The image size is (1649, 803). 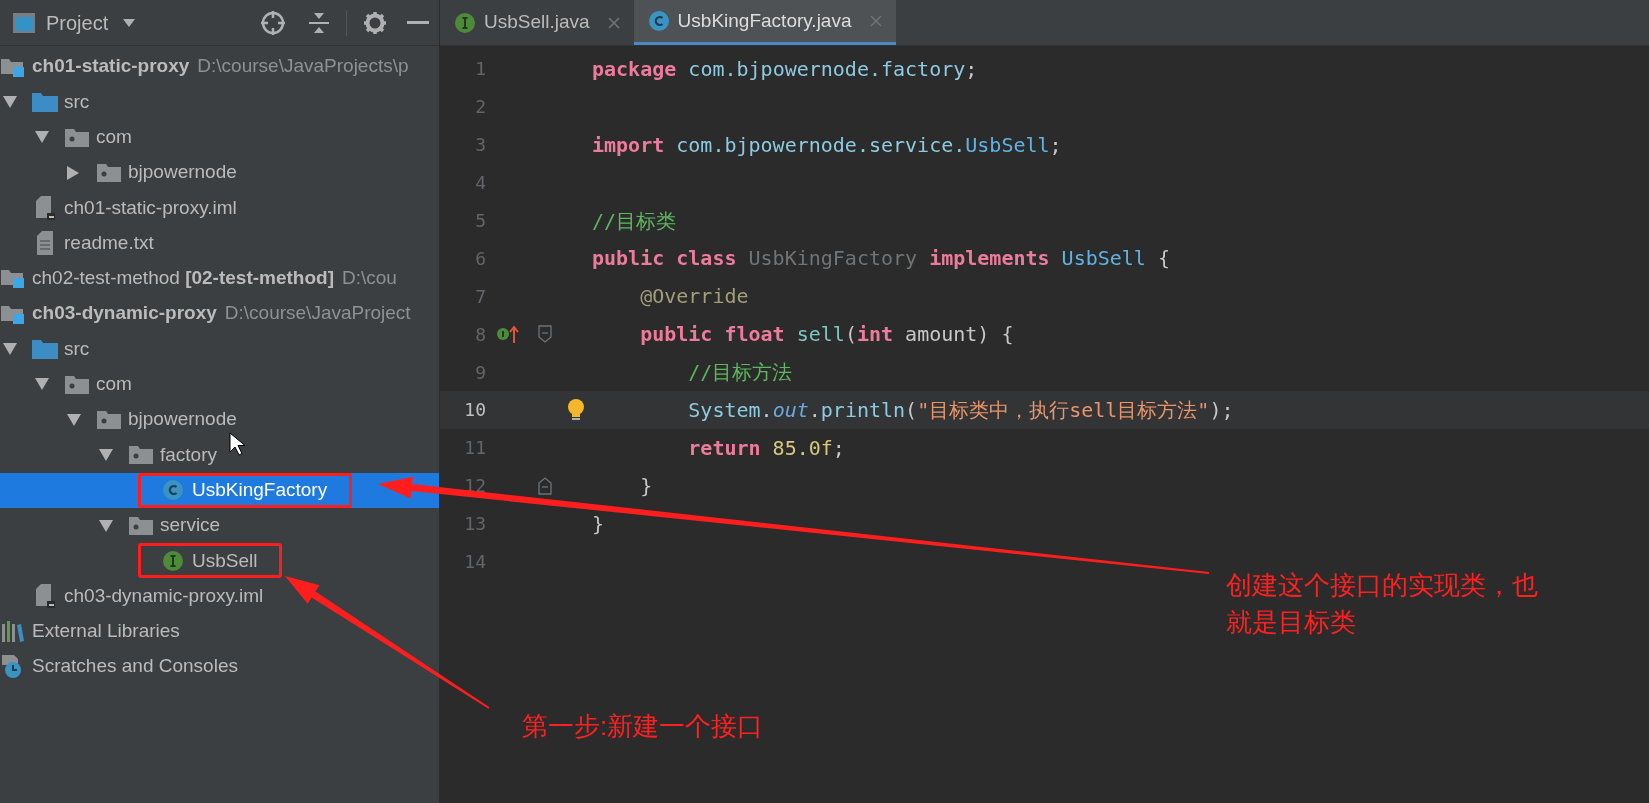 I want to click on scratches-icon, so click(x=13, y=666).